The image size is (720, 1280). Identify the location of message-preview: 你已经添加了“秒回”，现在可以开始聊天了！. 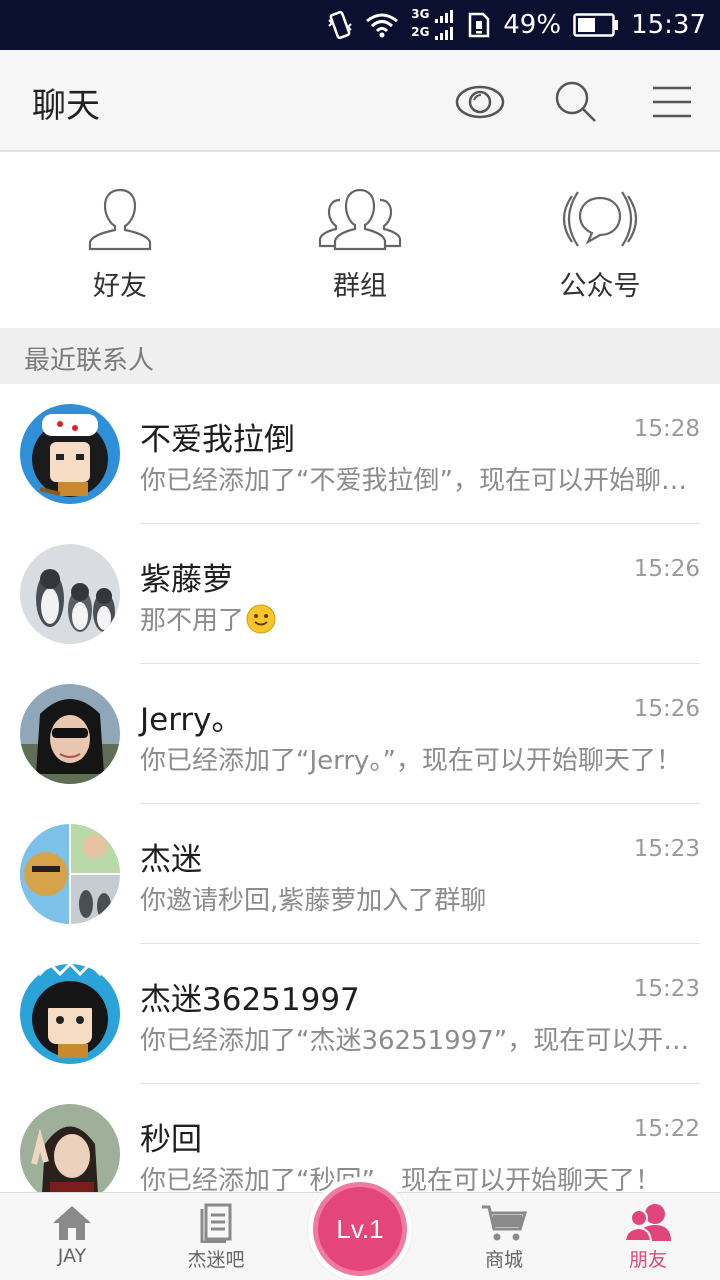
(400, 1179).